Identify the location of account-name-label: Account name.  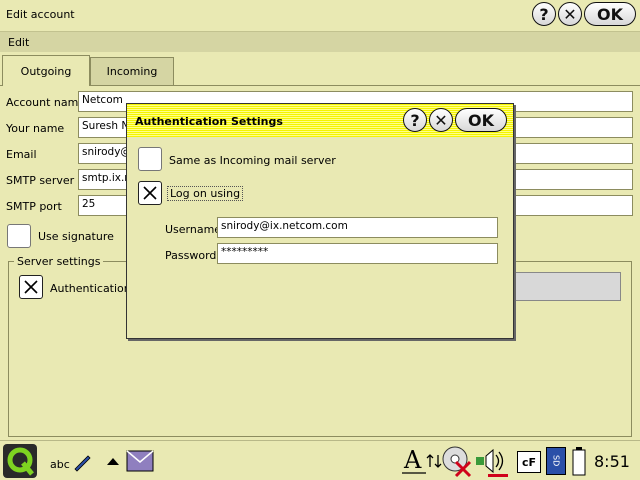
(46, 102).